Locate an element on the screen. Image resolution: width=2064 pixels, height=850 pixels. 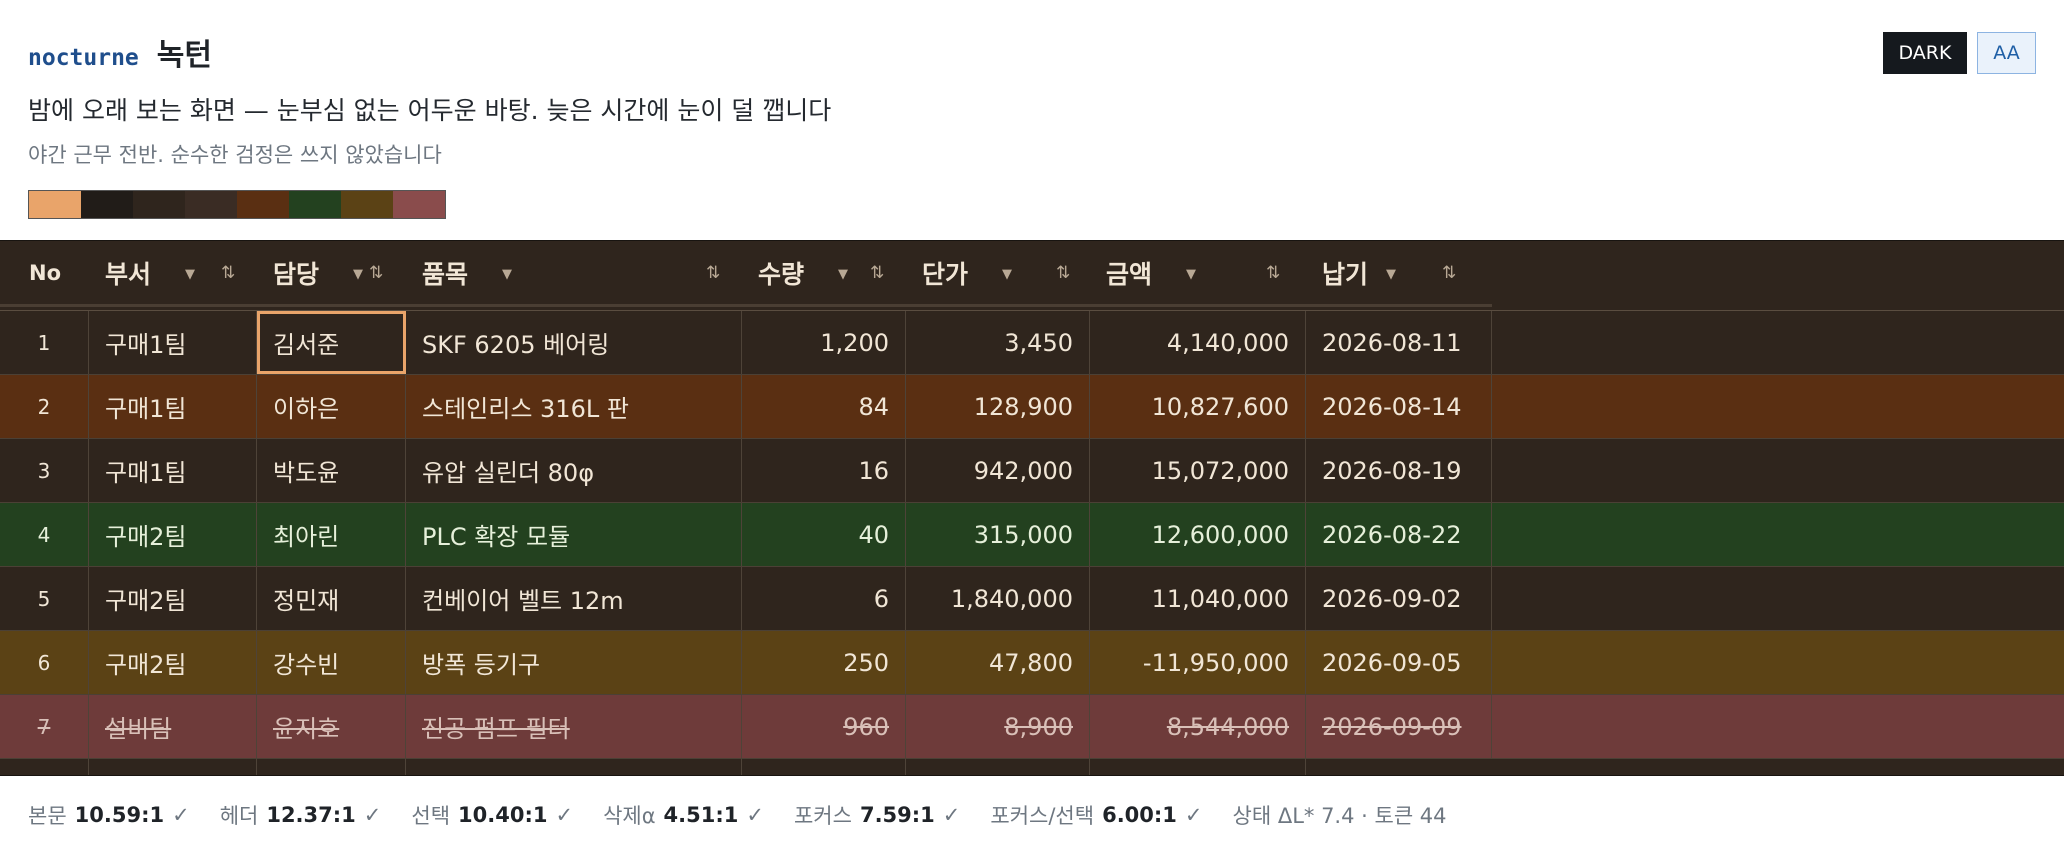
cell-no: 6 is located at coordinates (44, 662).